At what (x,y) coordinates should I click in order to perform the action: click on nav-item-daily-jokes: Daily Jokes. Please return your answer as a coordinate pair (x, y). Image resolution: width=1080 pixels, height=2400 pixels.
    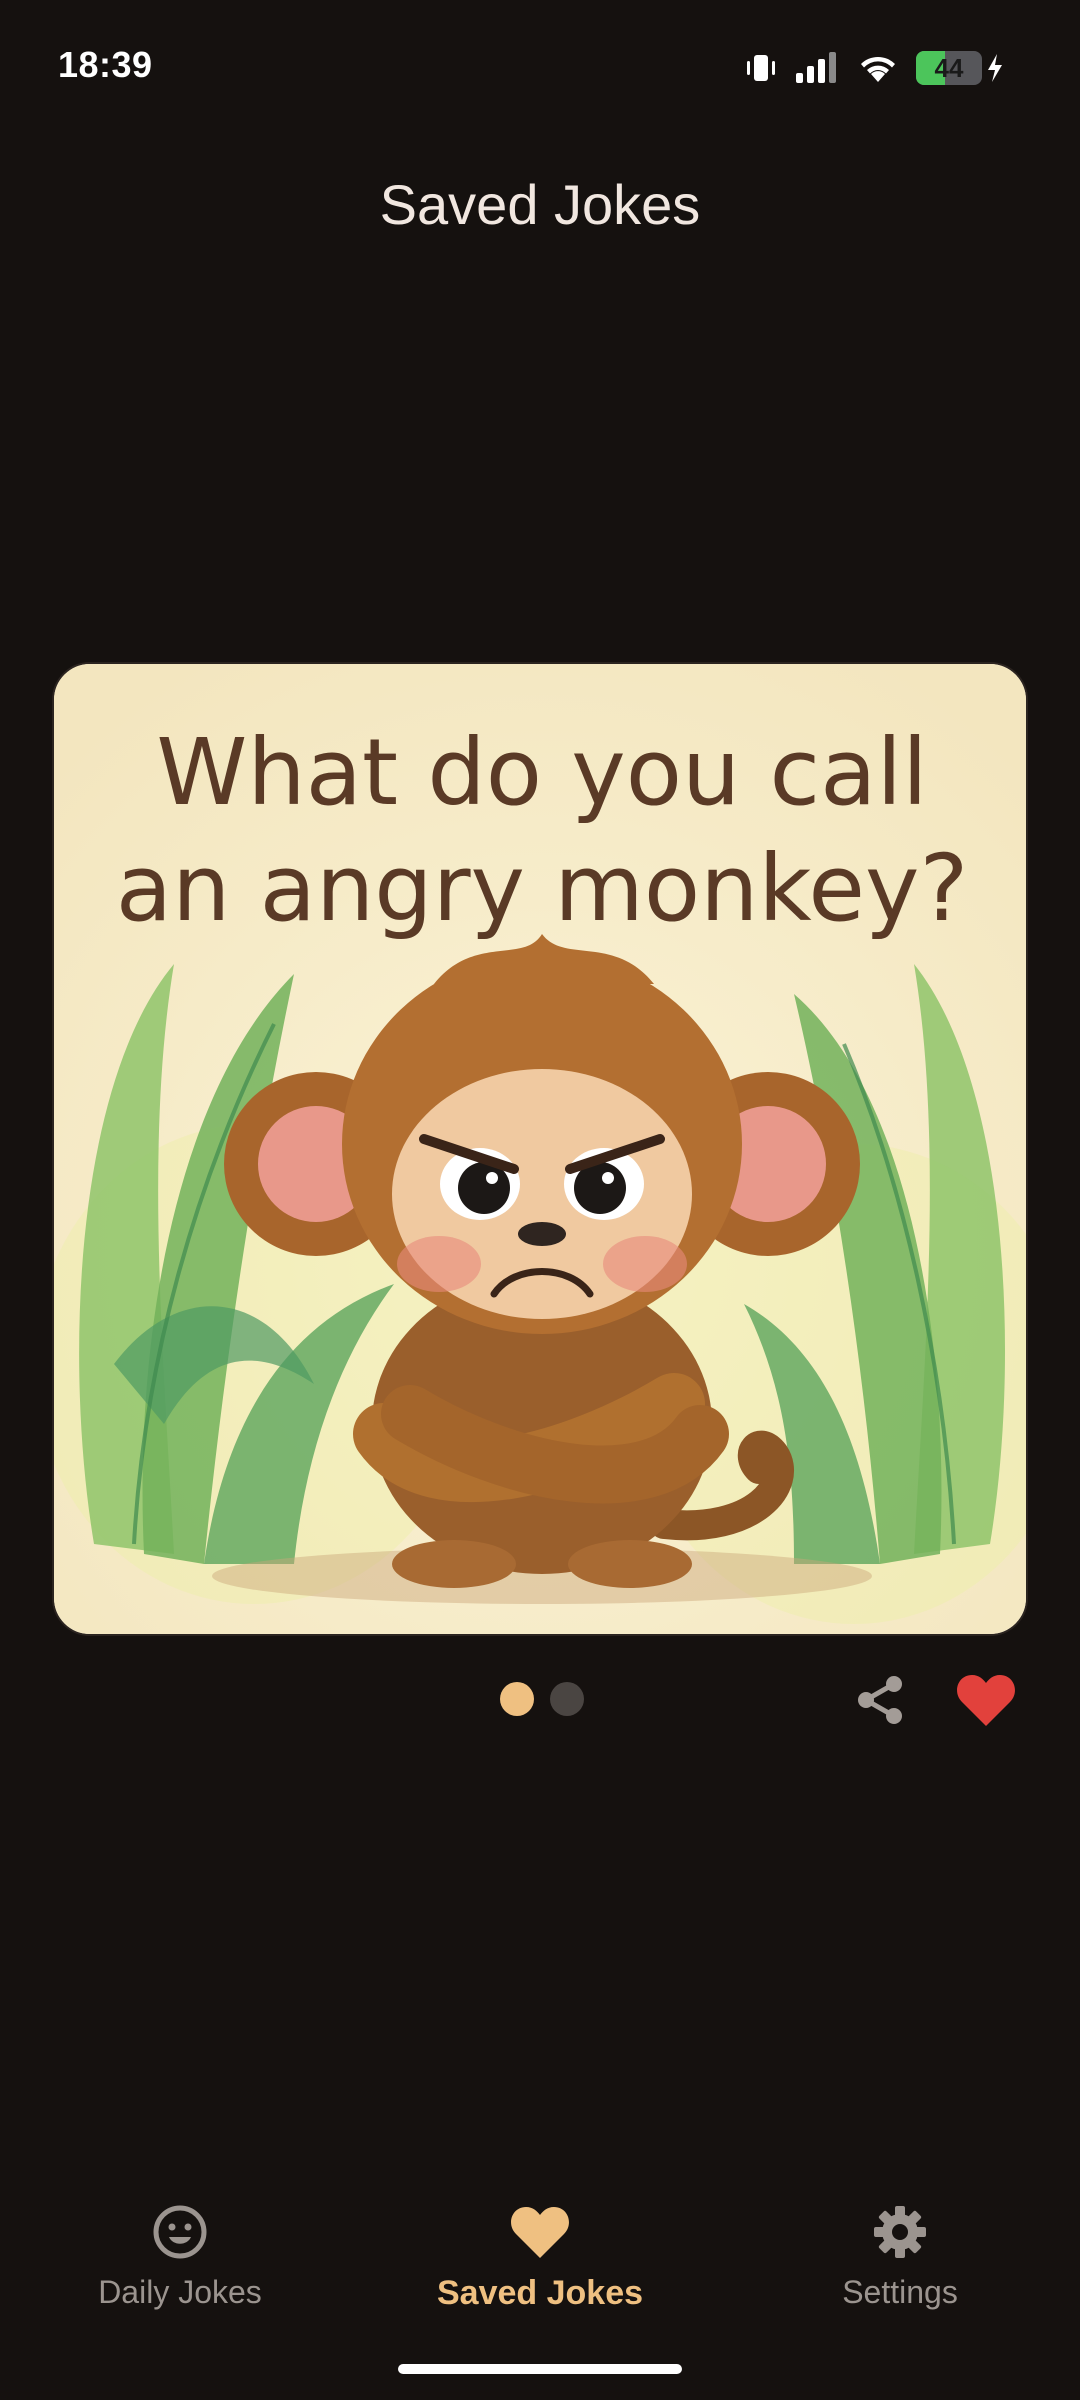
    Looking at the image, I should click on (180, 2255).